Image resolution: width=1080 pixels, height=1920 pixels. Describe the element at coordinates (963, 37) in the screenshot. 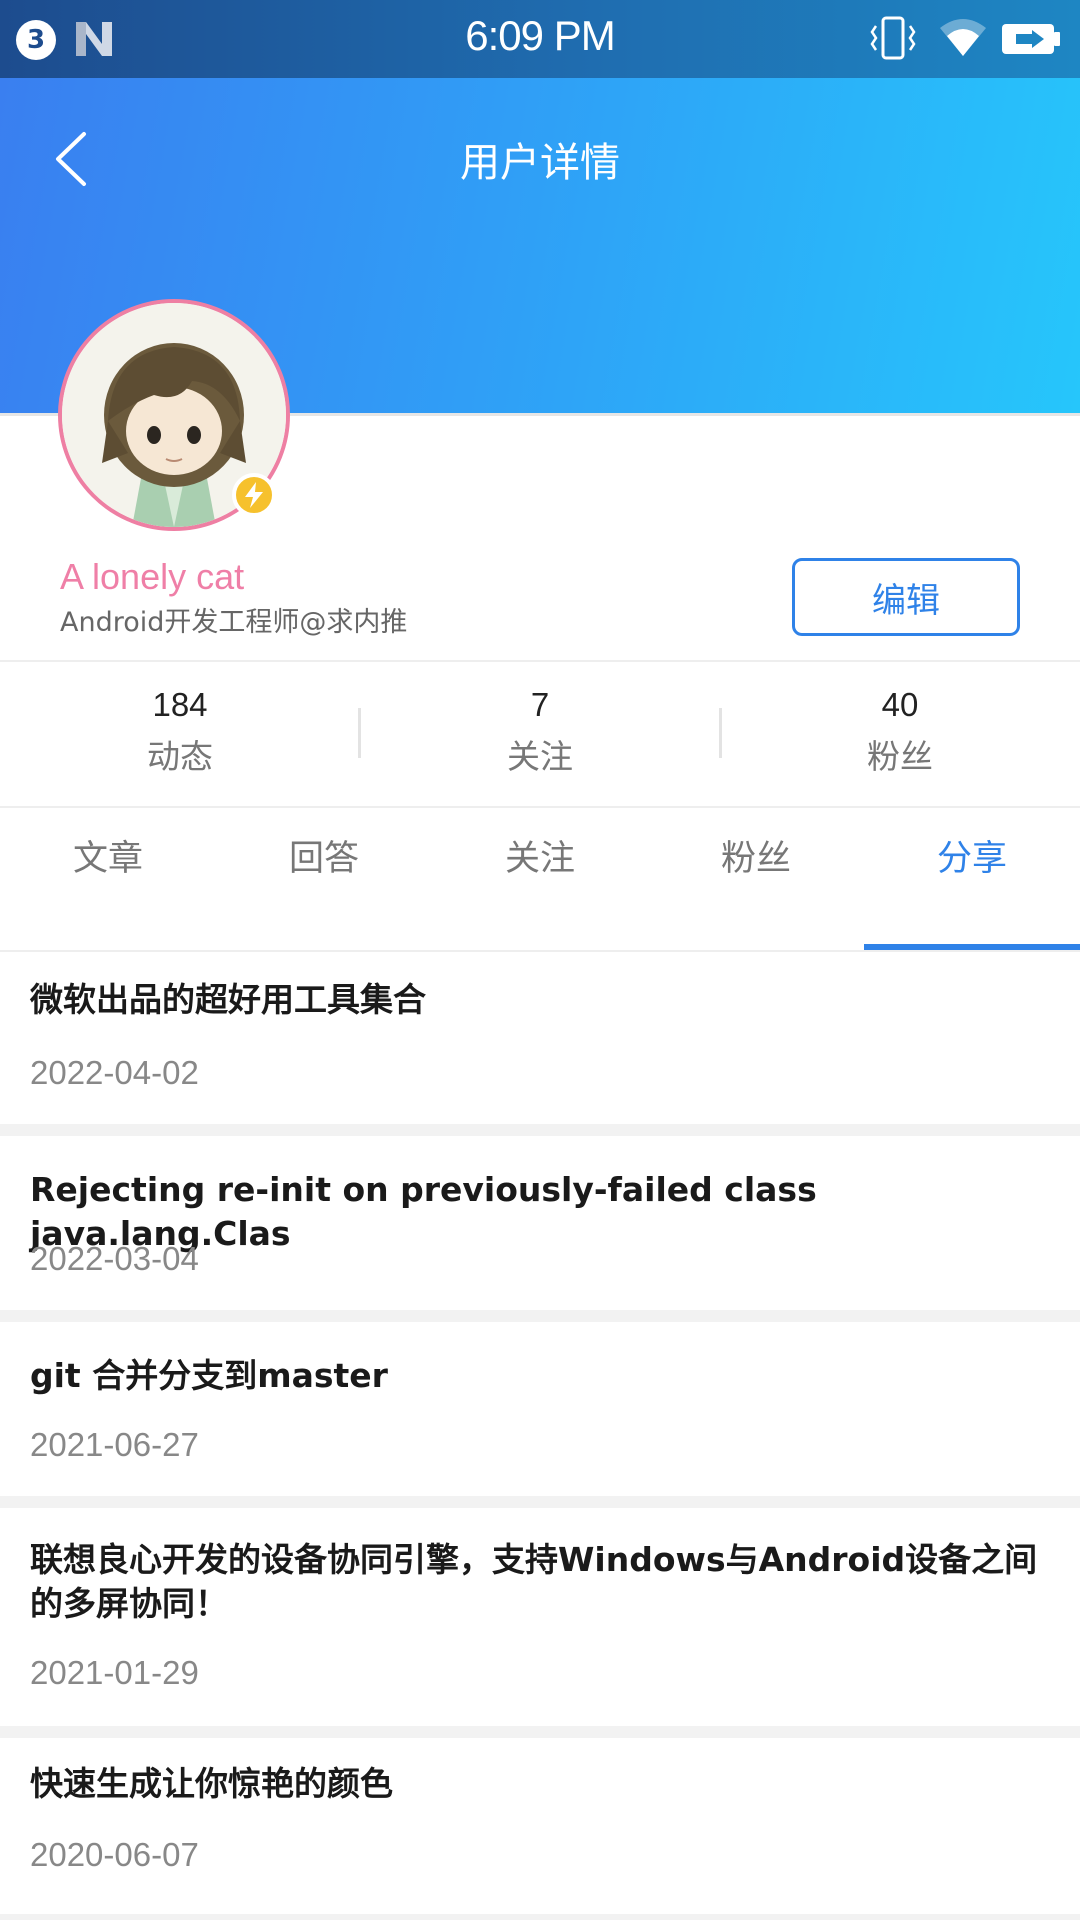

I see `wifi-icon` at that location.